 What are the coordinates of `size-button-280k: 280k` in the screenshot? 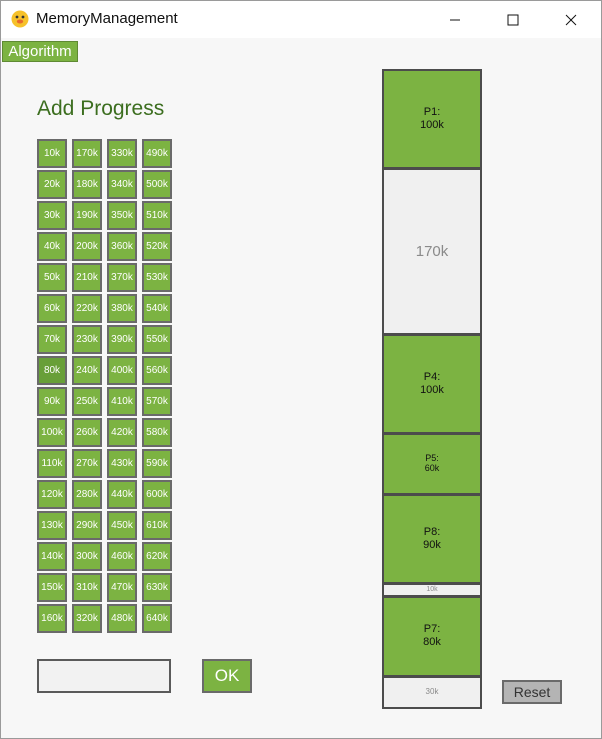 It's located at (87, 494).